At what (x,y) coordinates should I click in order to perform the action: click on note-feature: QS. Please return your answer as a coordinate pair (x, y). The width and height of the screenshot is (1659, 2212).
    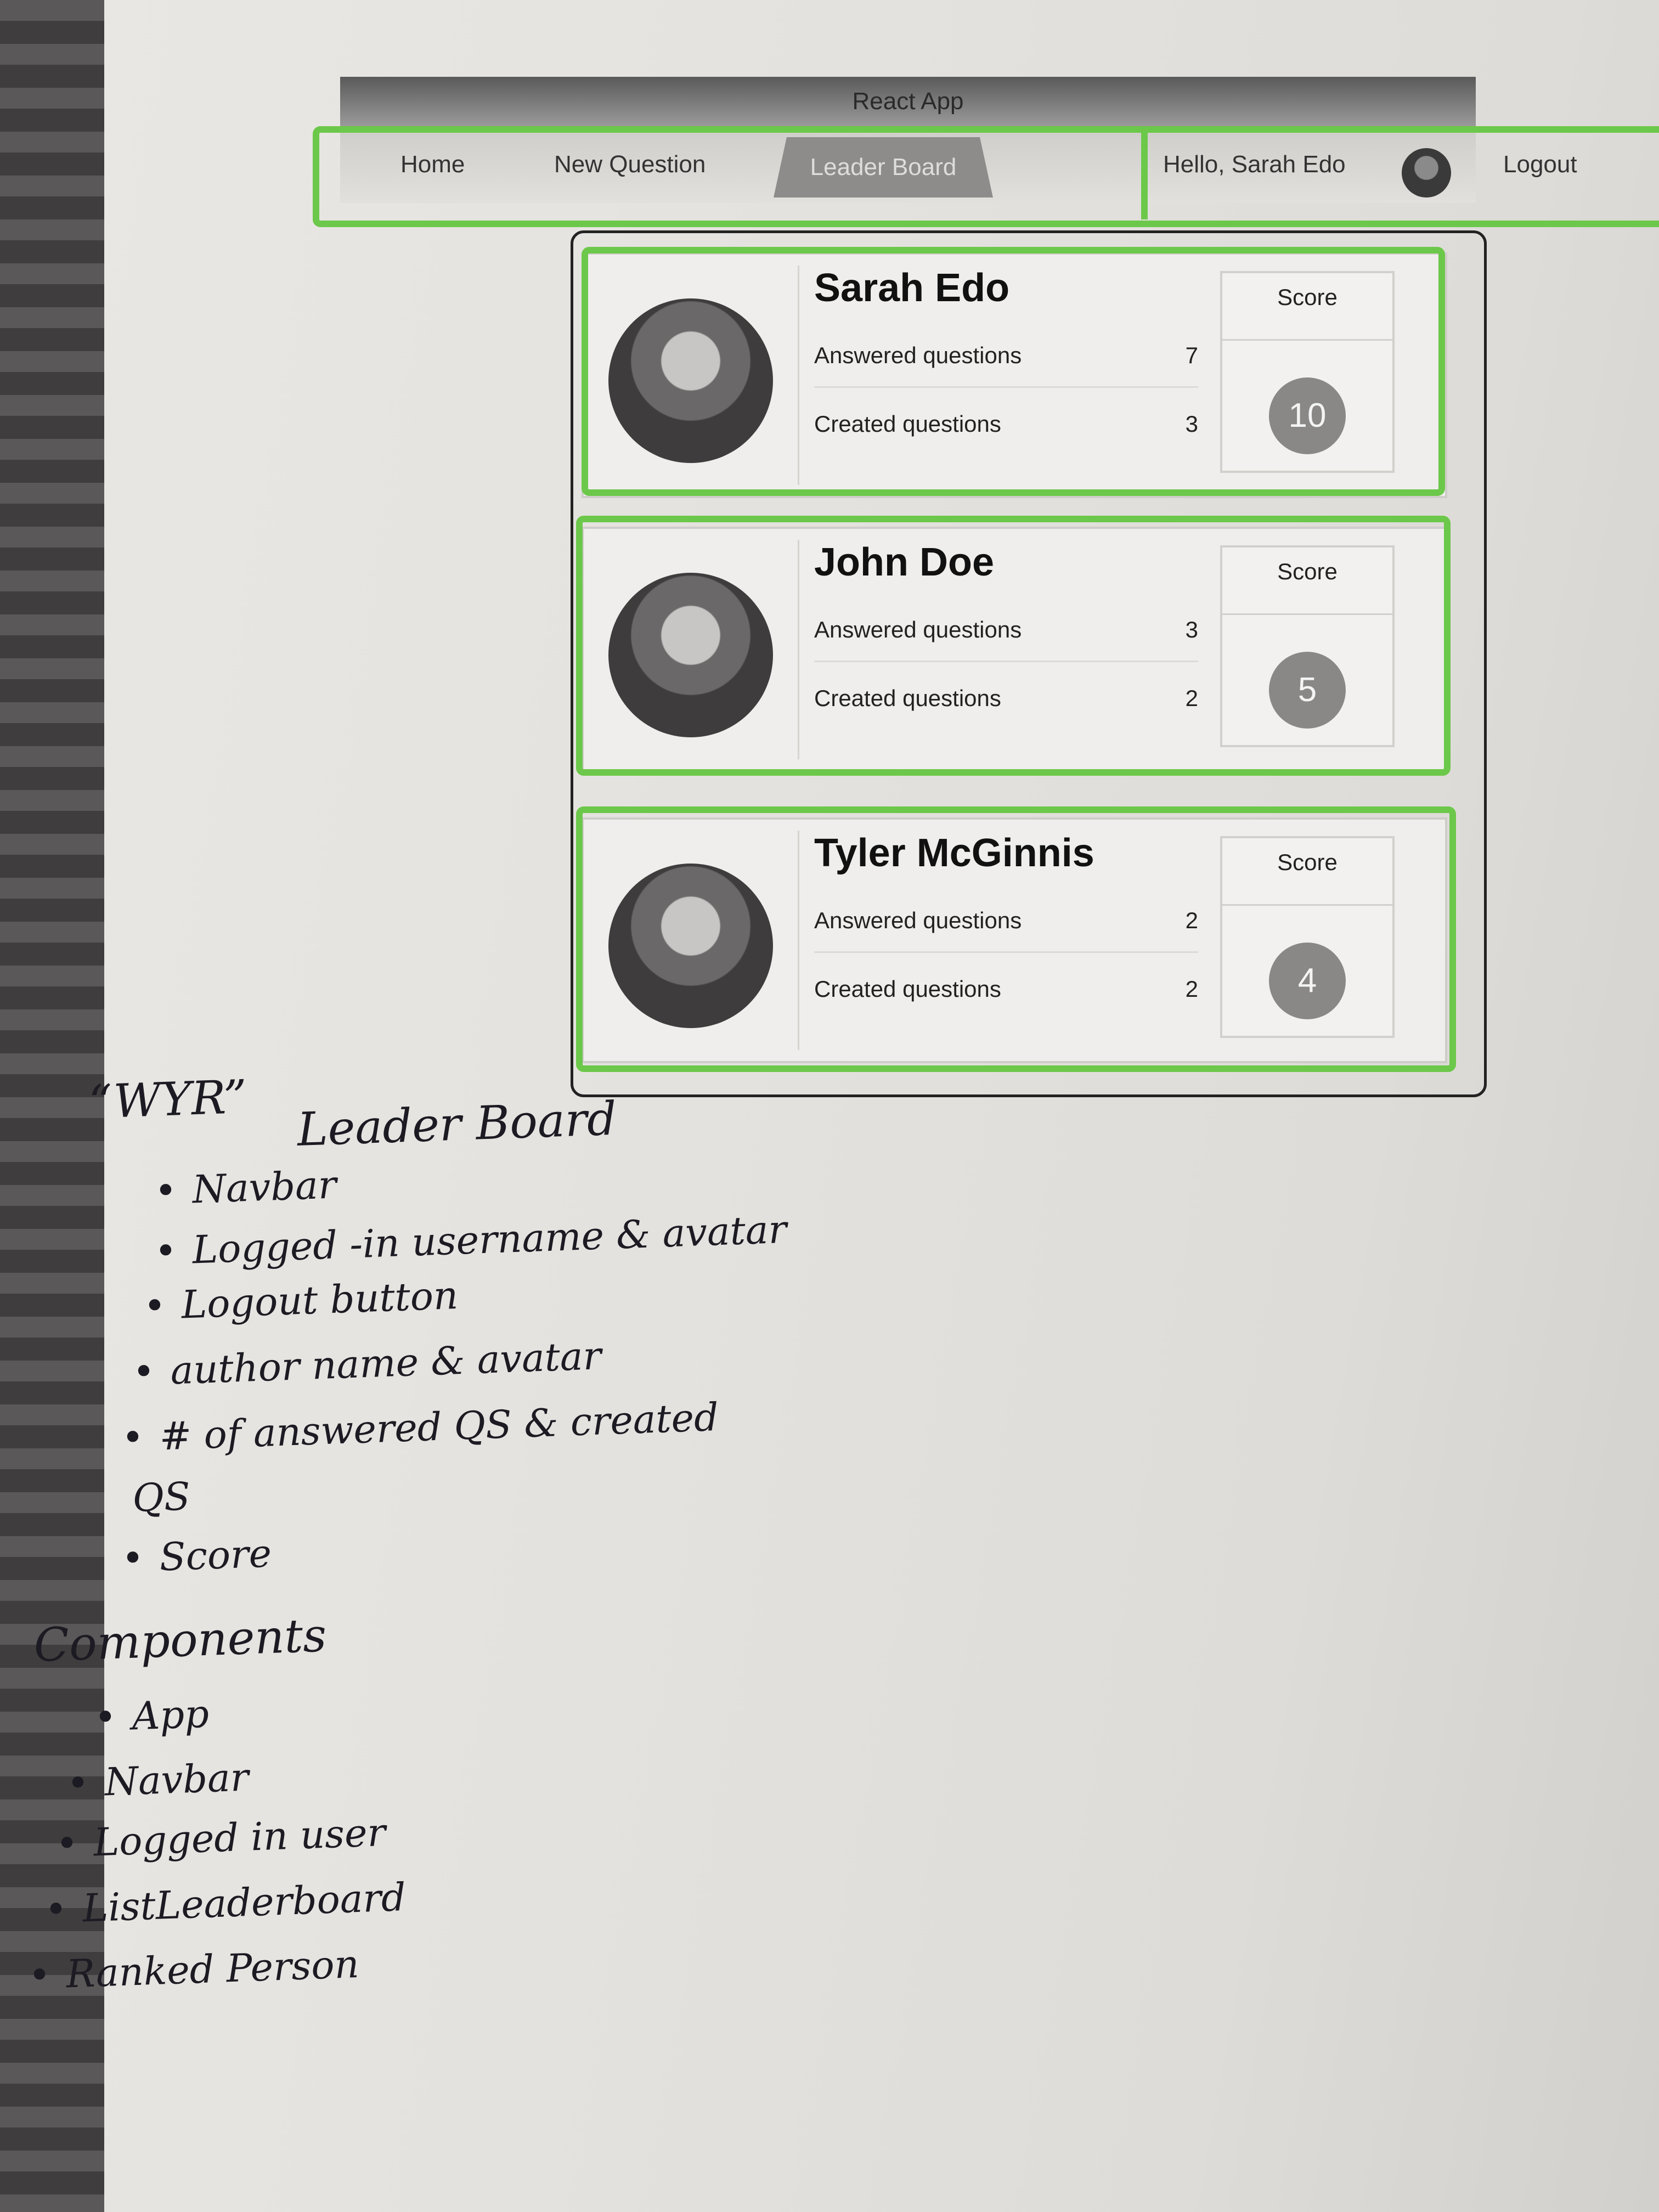
    Looking at the image, I should click on (161, 1497).